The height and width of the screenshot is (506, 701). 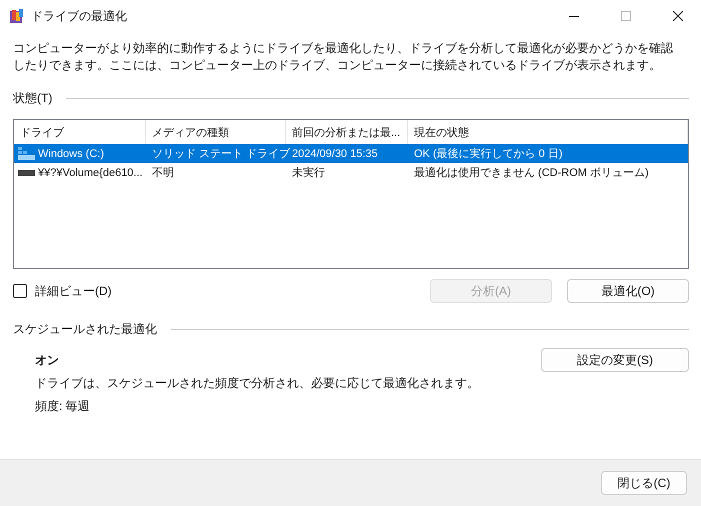 What do you see at coordinates (63, 406) in the screenshot?
I see `frequency-text: 頻度: 毎週` at bounding box center [63, 406].